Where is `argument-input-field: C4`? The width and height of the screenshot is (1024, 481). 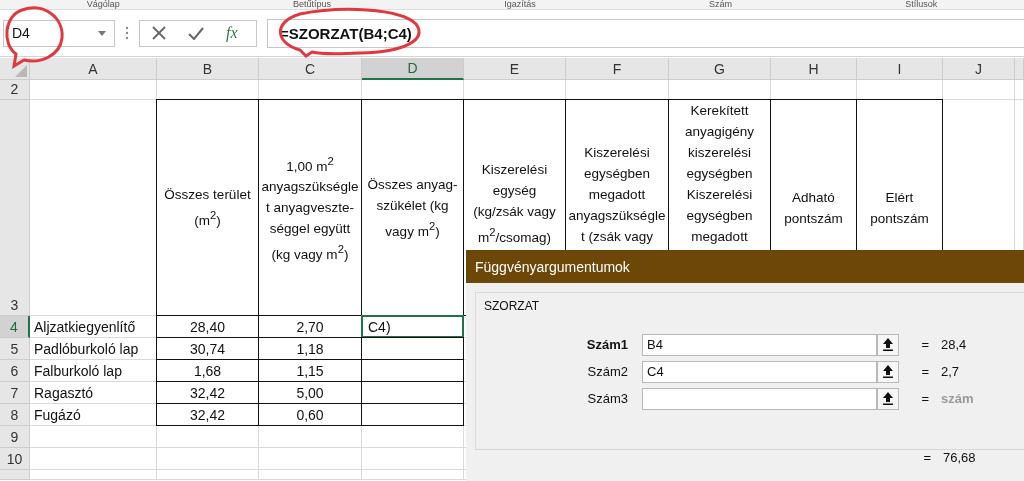 argument-input-field: C4 is located at coordinates (759, 371).